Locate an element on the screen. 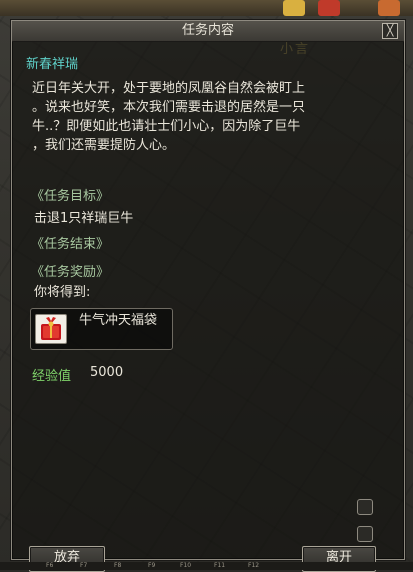 The image size is (413, 572). objective-text: 击退1只祥瑞巨牛 is located at coordinates (84, 218).